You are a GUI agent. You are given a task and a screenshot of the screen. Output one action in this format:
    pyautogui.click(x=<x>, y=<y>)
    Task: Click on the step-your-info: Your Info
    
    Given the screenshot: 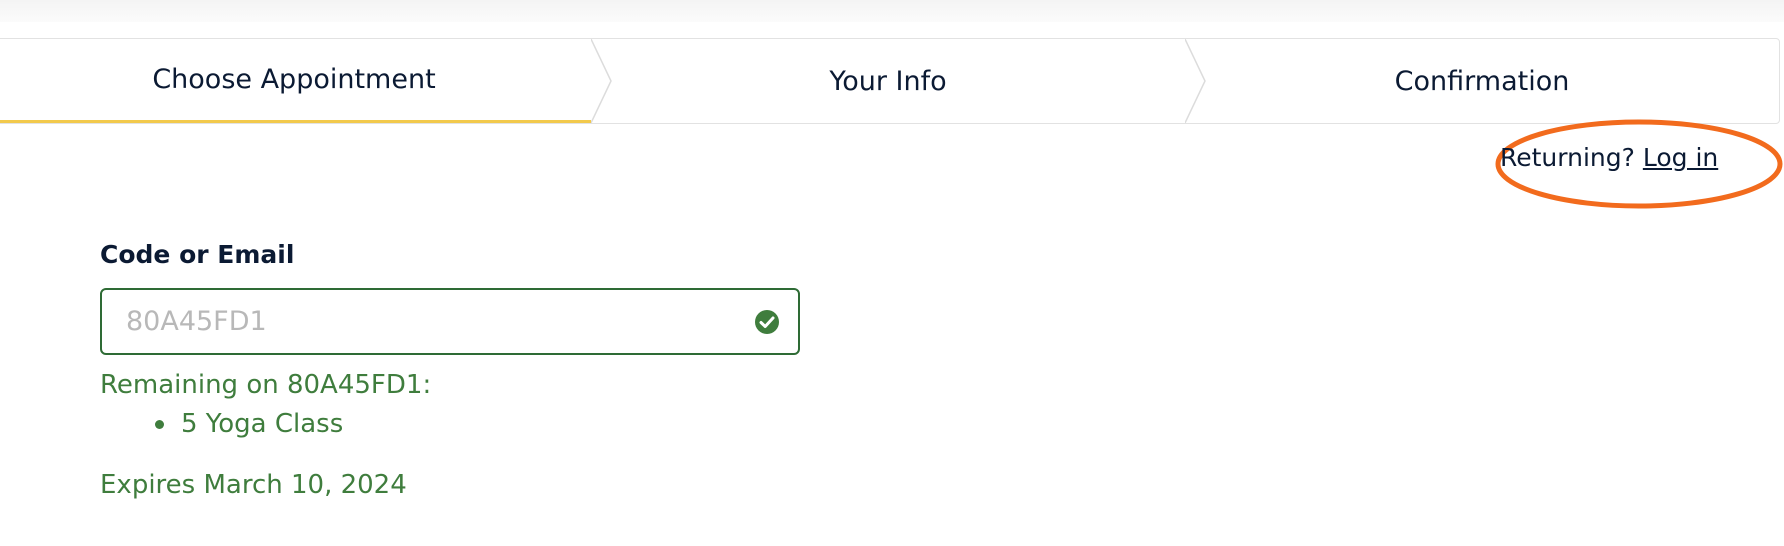 What is the action you would take?
    pyautogui.click(x=898, y=81)
    